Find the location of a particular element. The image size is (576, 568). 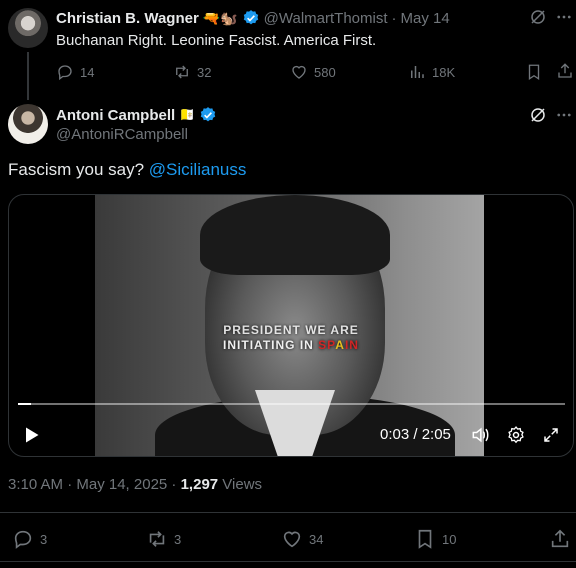

video-caption: PRESIDENT WE ARE INITIATING IN SPAIN is located at coordinates (291, 338).